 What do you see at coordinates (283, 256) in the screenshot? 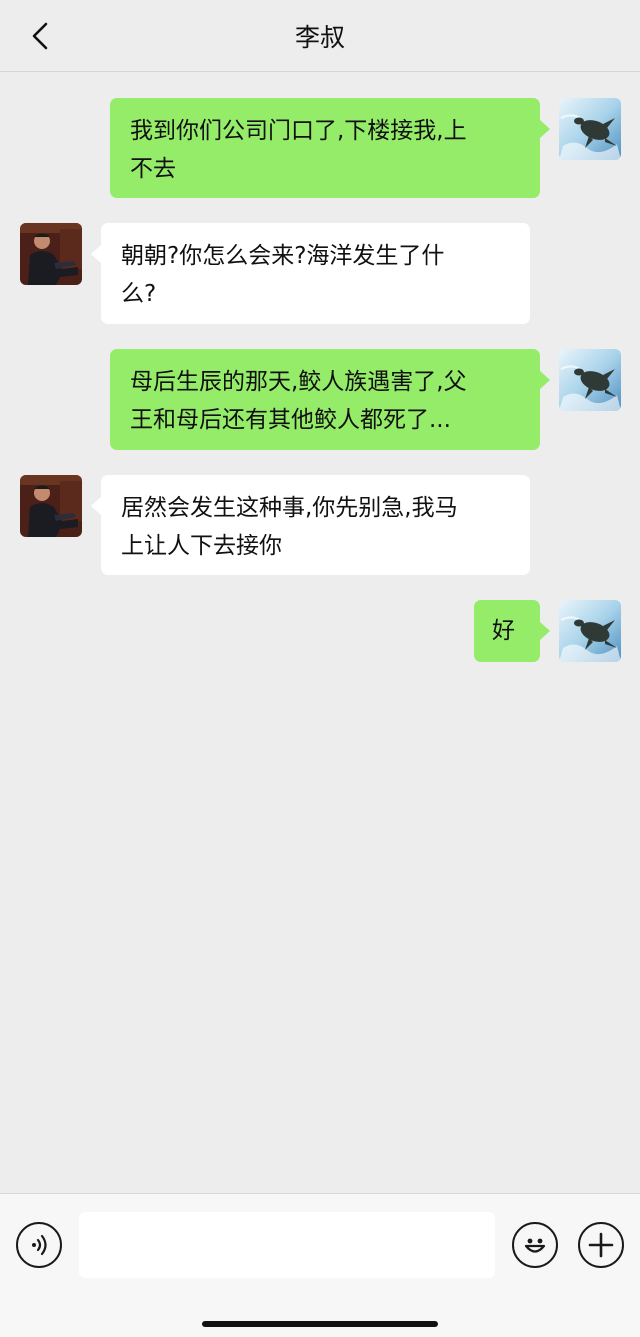
I see `message-text-line: 朝朝?你怎么会来?海洋发生了什` at bounding box center [283, 256].